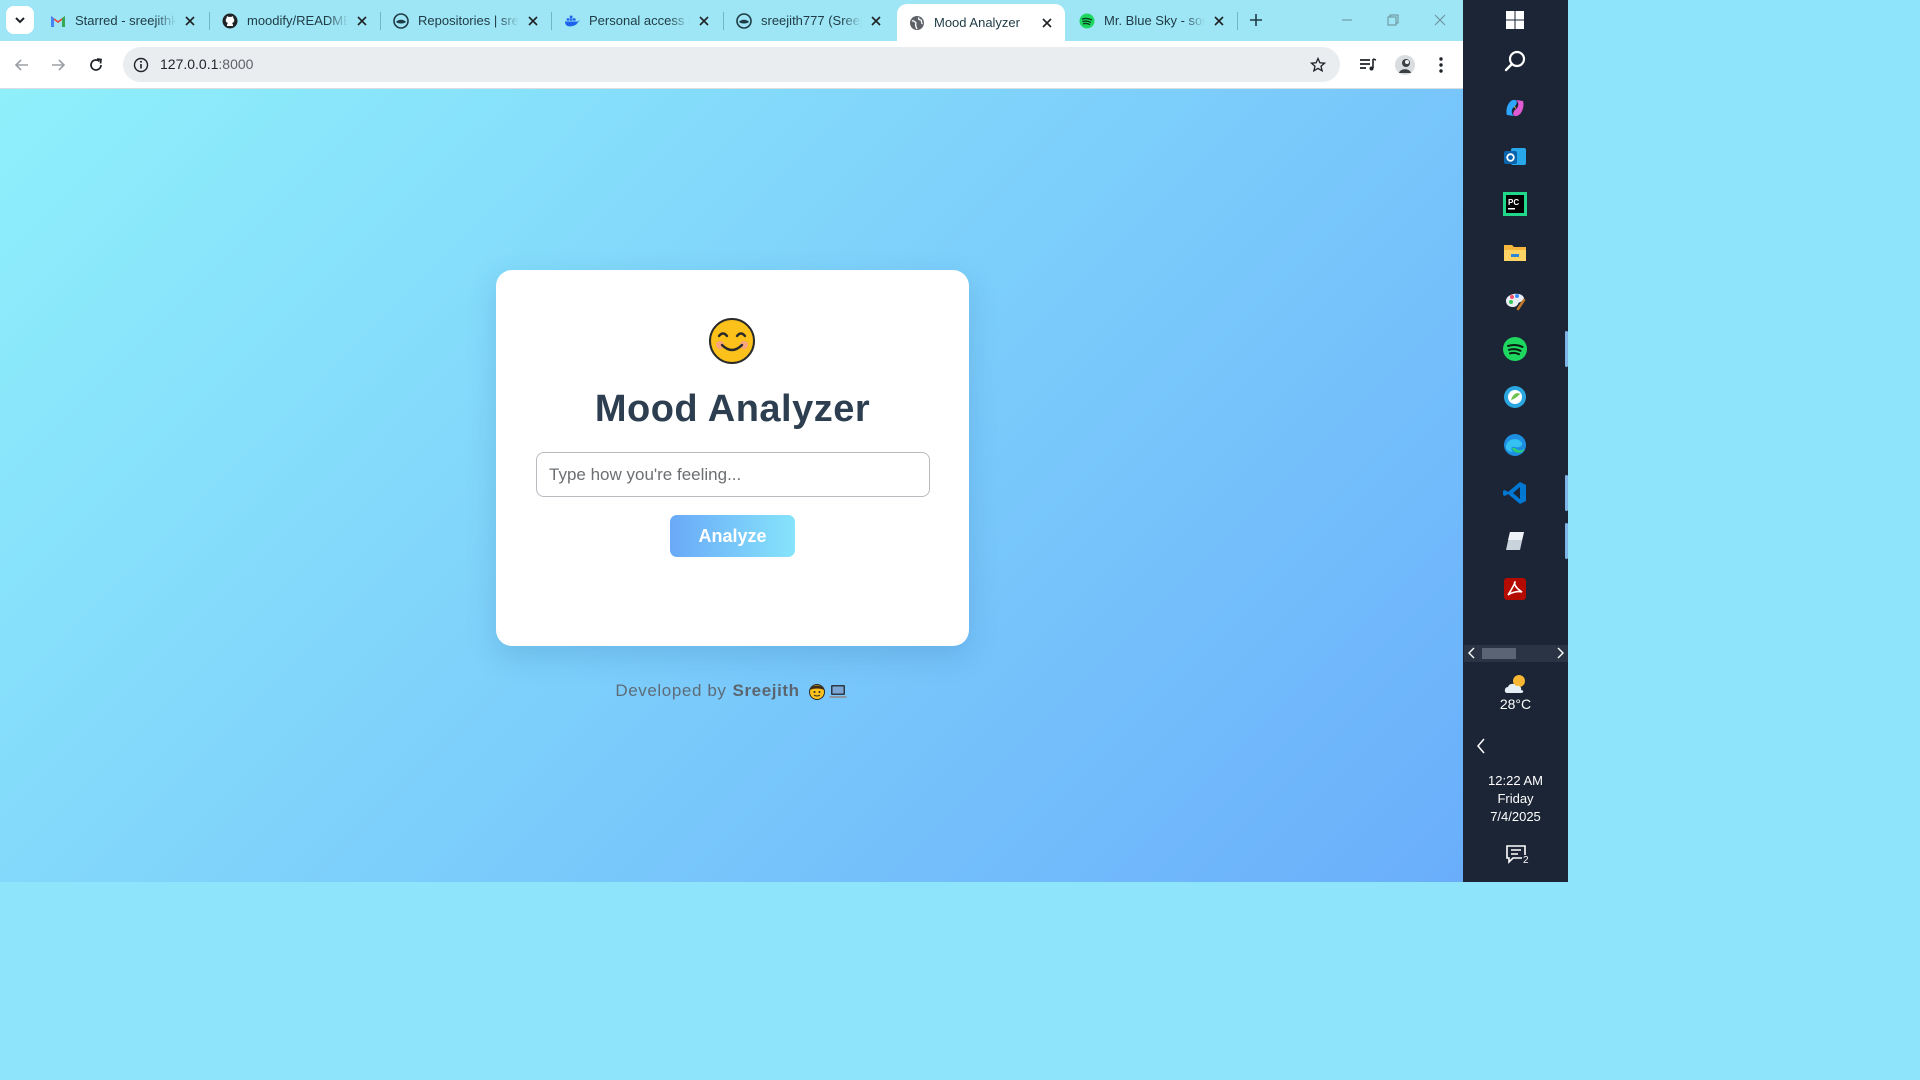 The height and width of the screenshot is (1080, 1920). What do you see at coordinates (58, 21) in the screenshot?
I see `gmail-icon` at bounding box center [58, 21].